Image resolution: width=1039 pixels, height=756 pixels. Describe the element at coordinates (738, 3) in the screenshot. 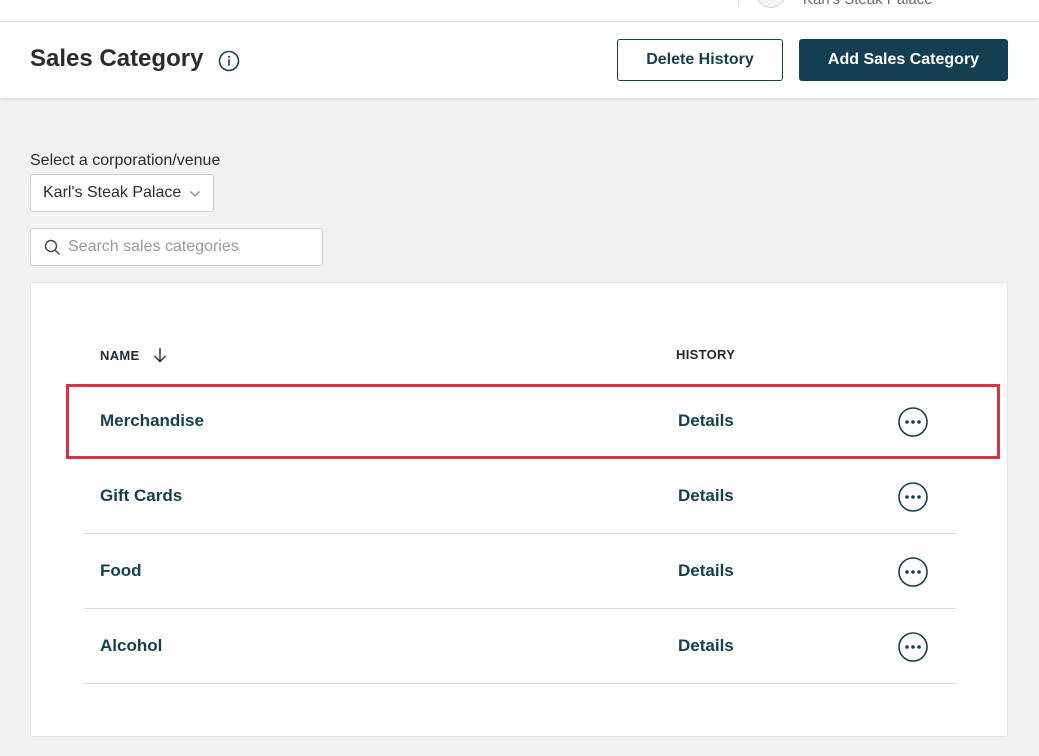

I see `top-bar-divider` at that location.